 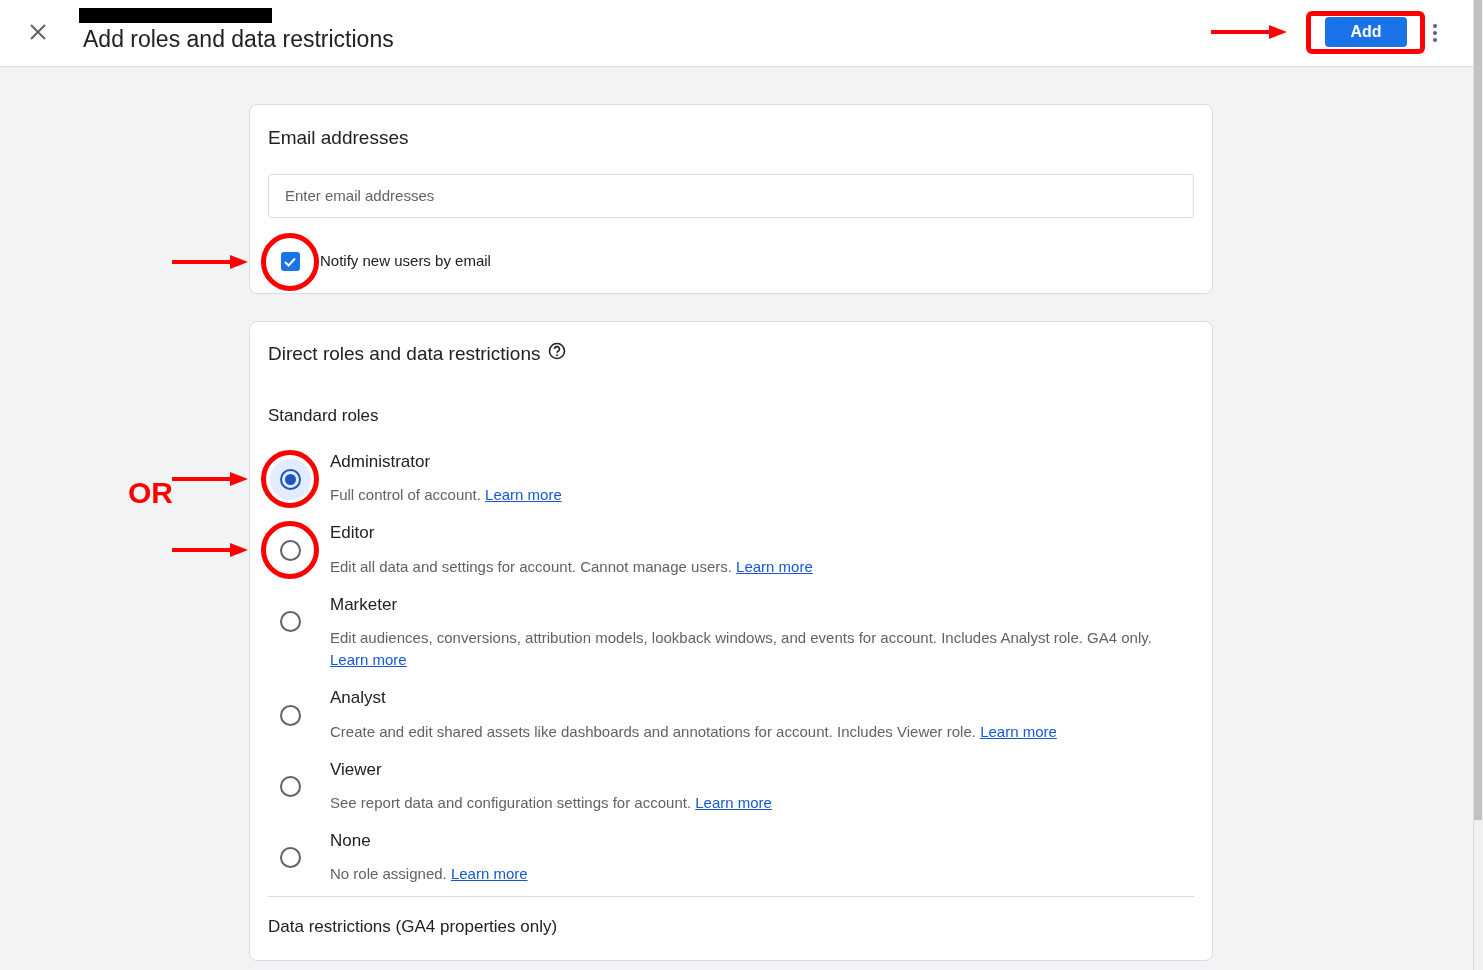 What do you see at coordinates (405, 261) in the screenshot?
I see `checkbox-label: Notify new users by email` at bounding box center [405, 261].